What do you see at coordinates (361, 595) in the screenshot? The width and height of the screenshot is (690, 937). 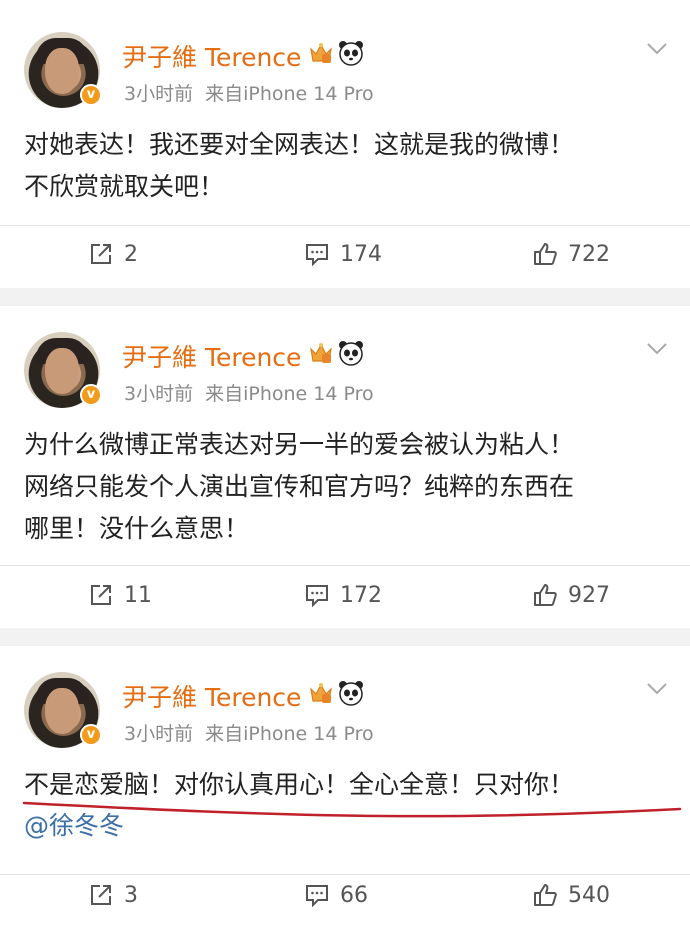 I see `comment-count: 172` at bounding box center [361, 595].